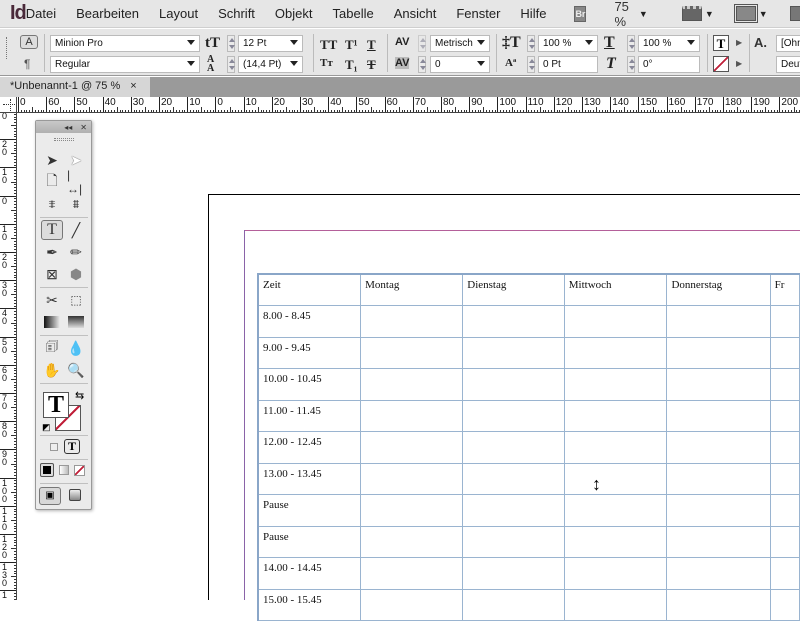 This screenshot has height=621, width=800. I want to click on pen-tool-icon: ✒, so click(52, 252).